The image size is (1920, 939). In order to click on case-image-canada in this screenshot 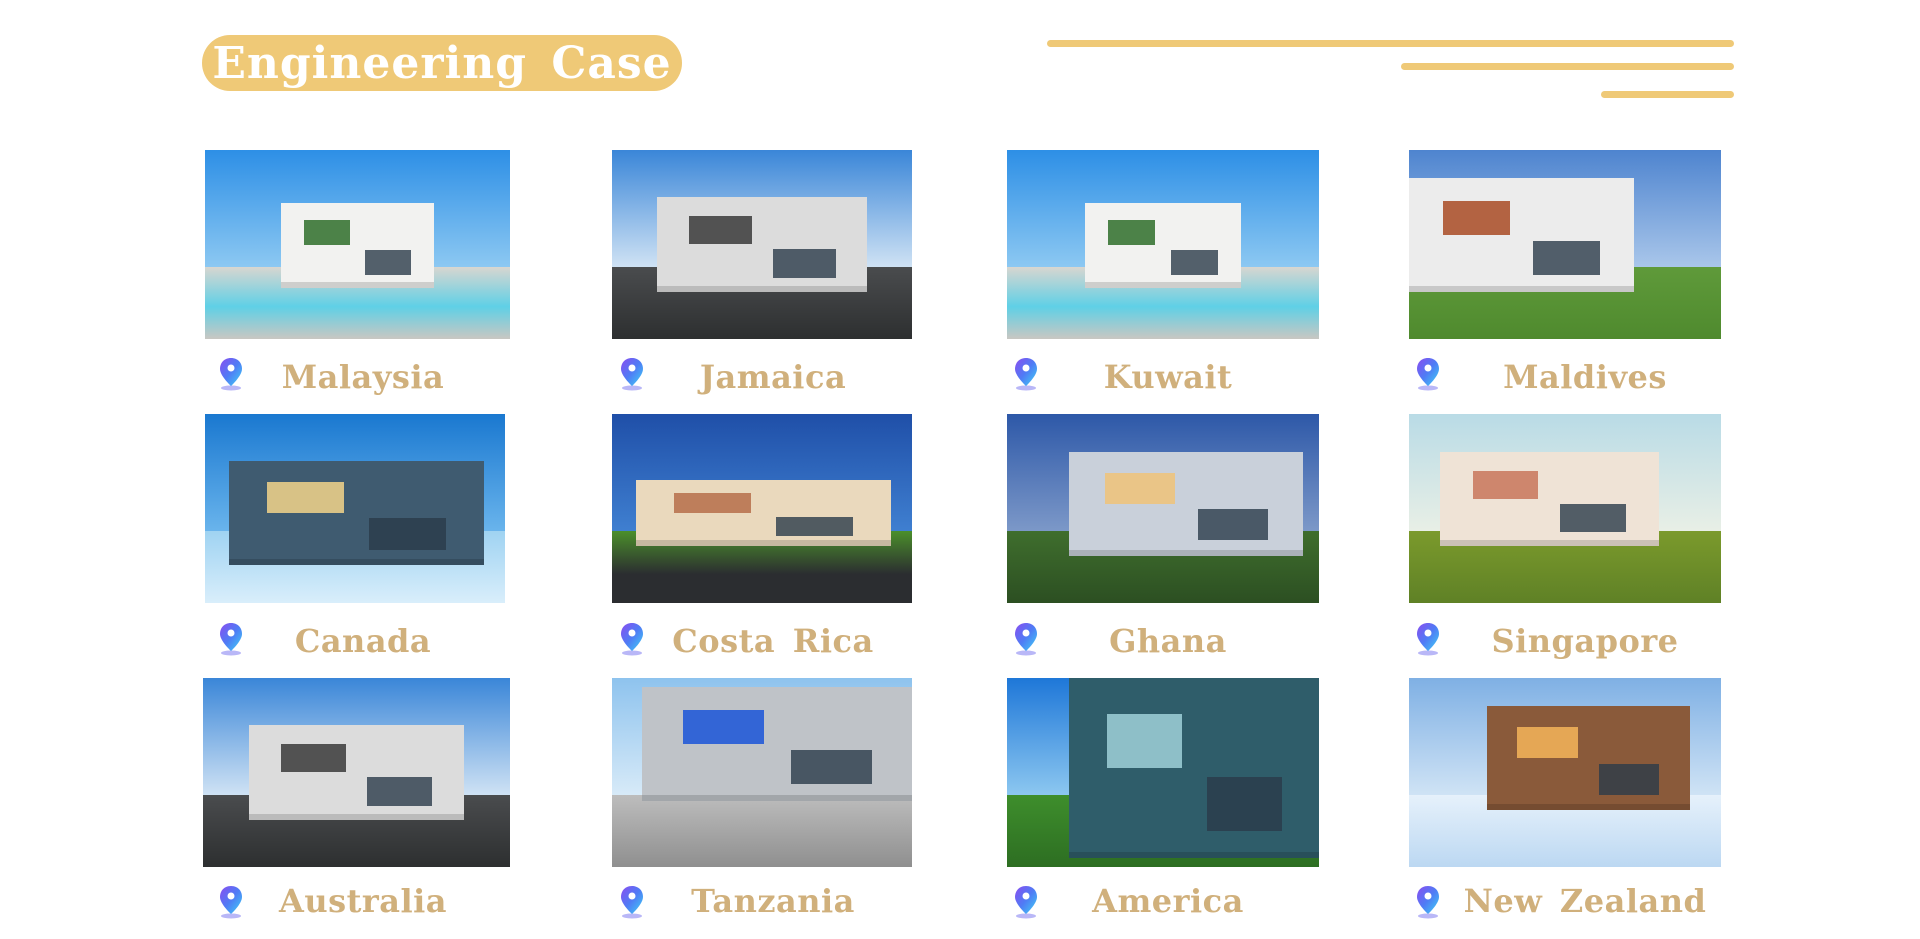, I will do `click(355, 508)`.